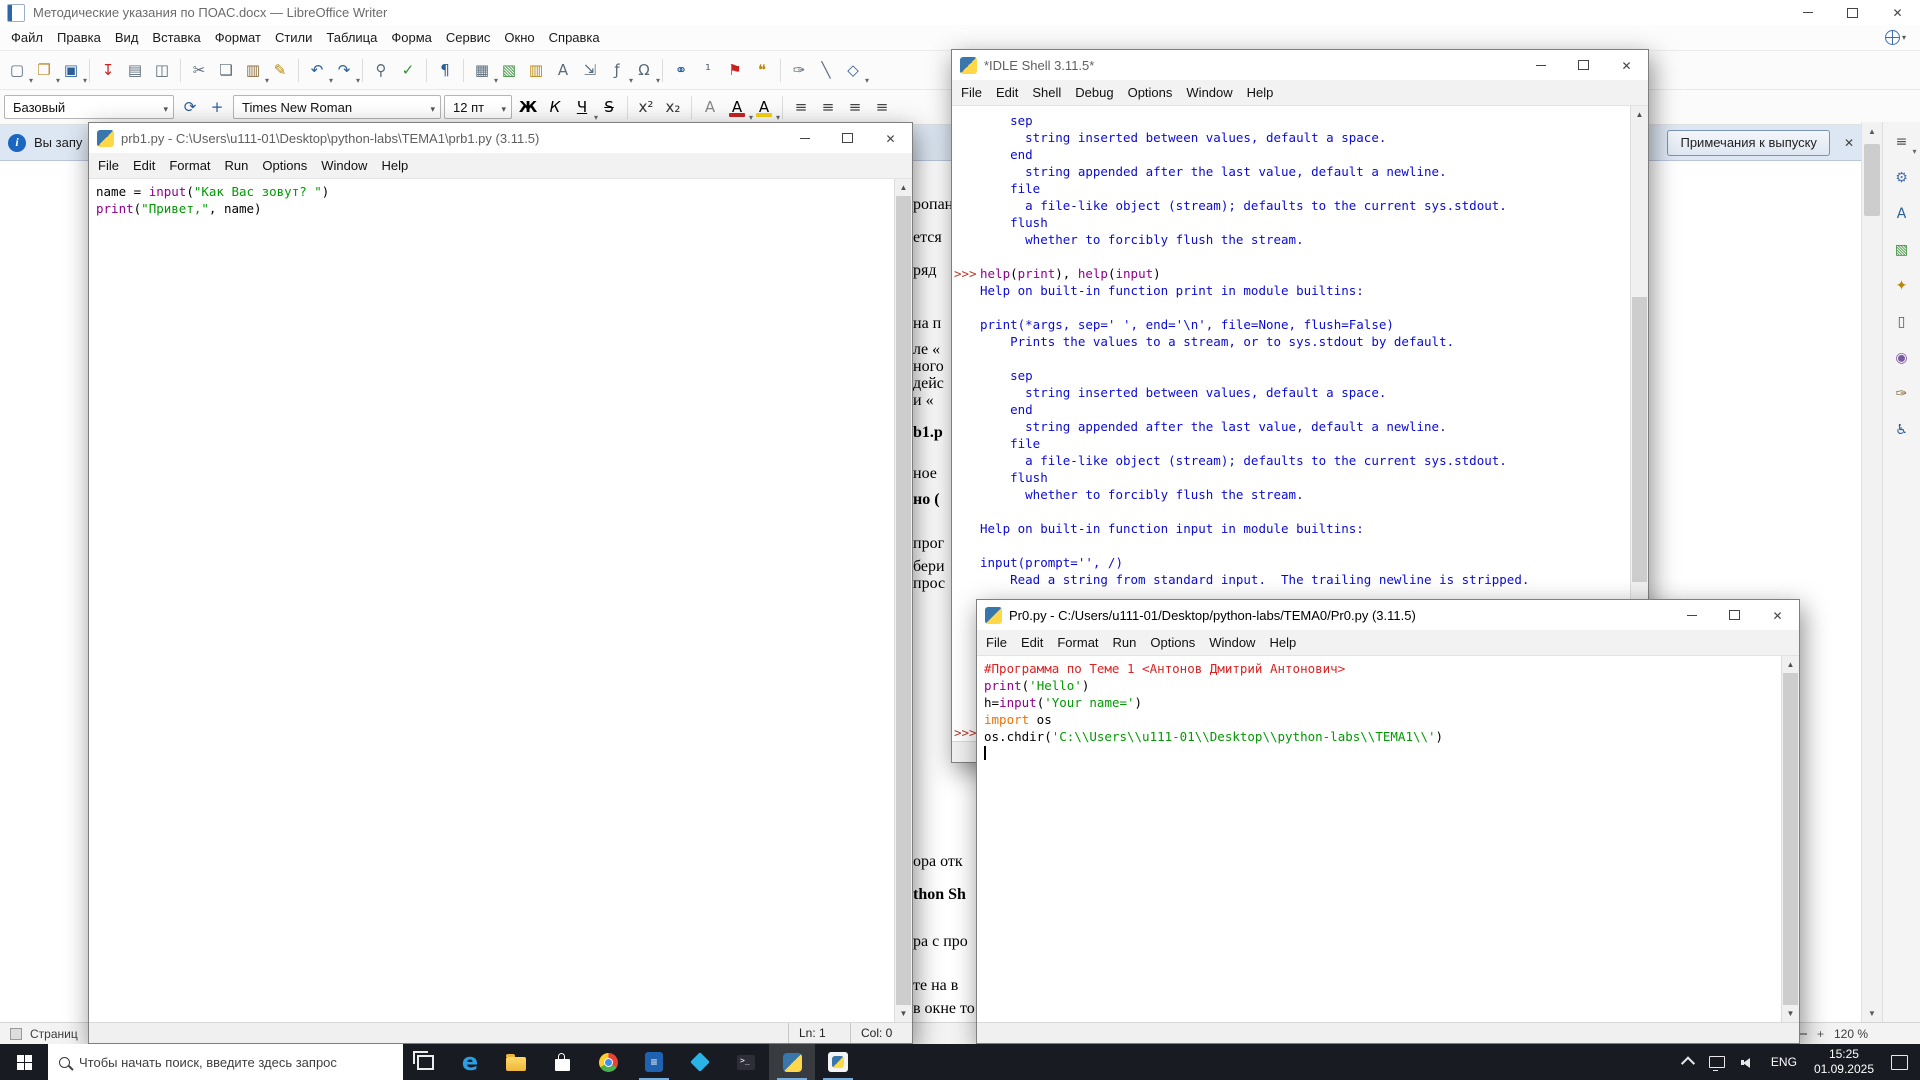 This screenshot has height=1080, width=1920. What do you see at coordinates (445, 70) in the screenshot?
I see `formatting-marks-icon: ¶` at bounding box center [445, 70].